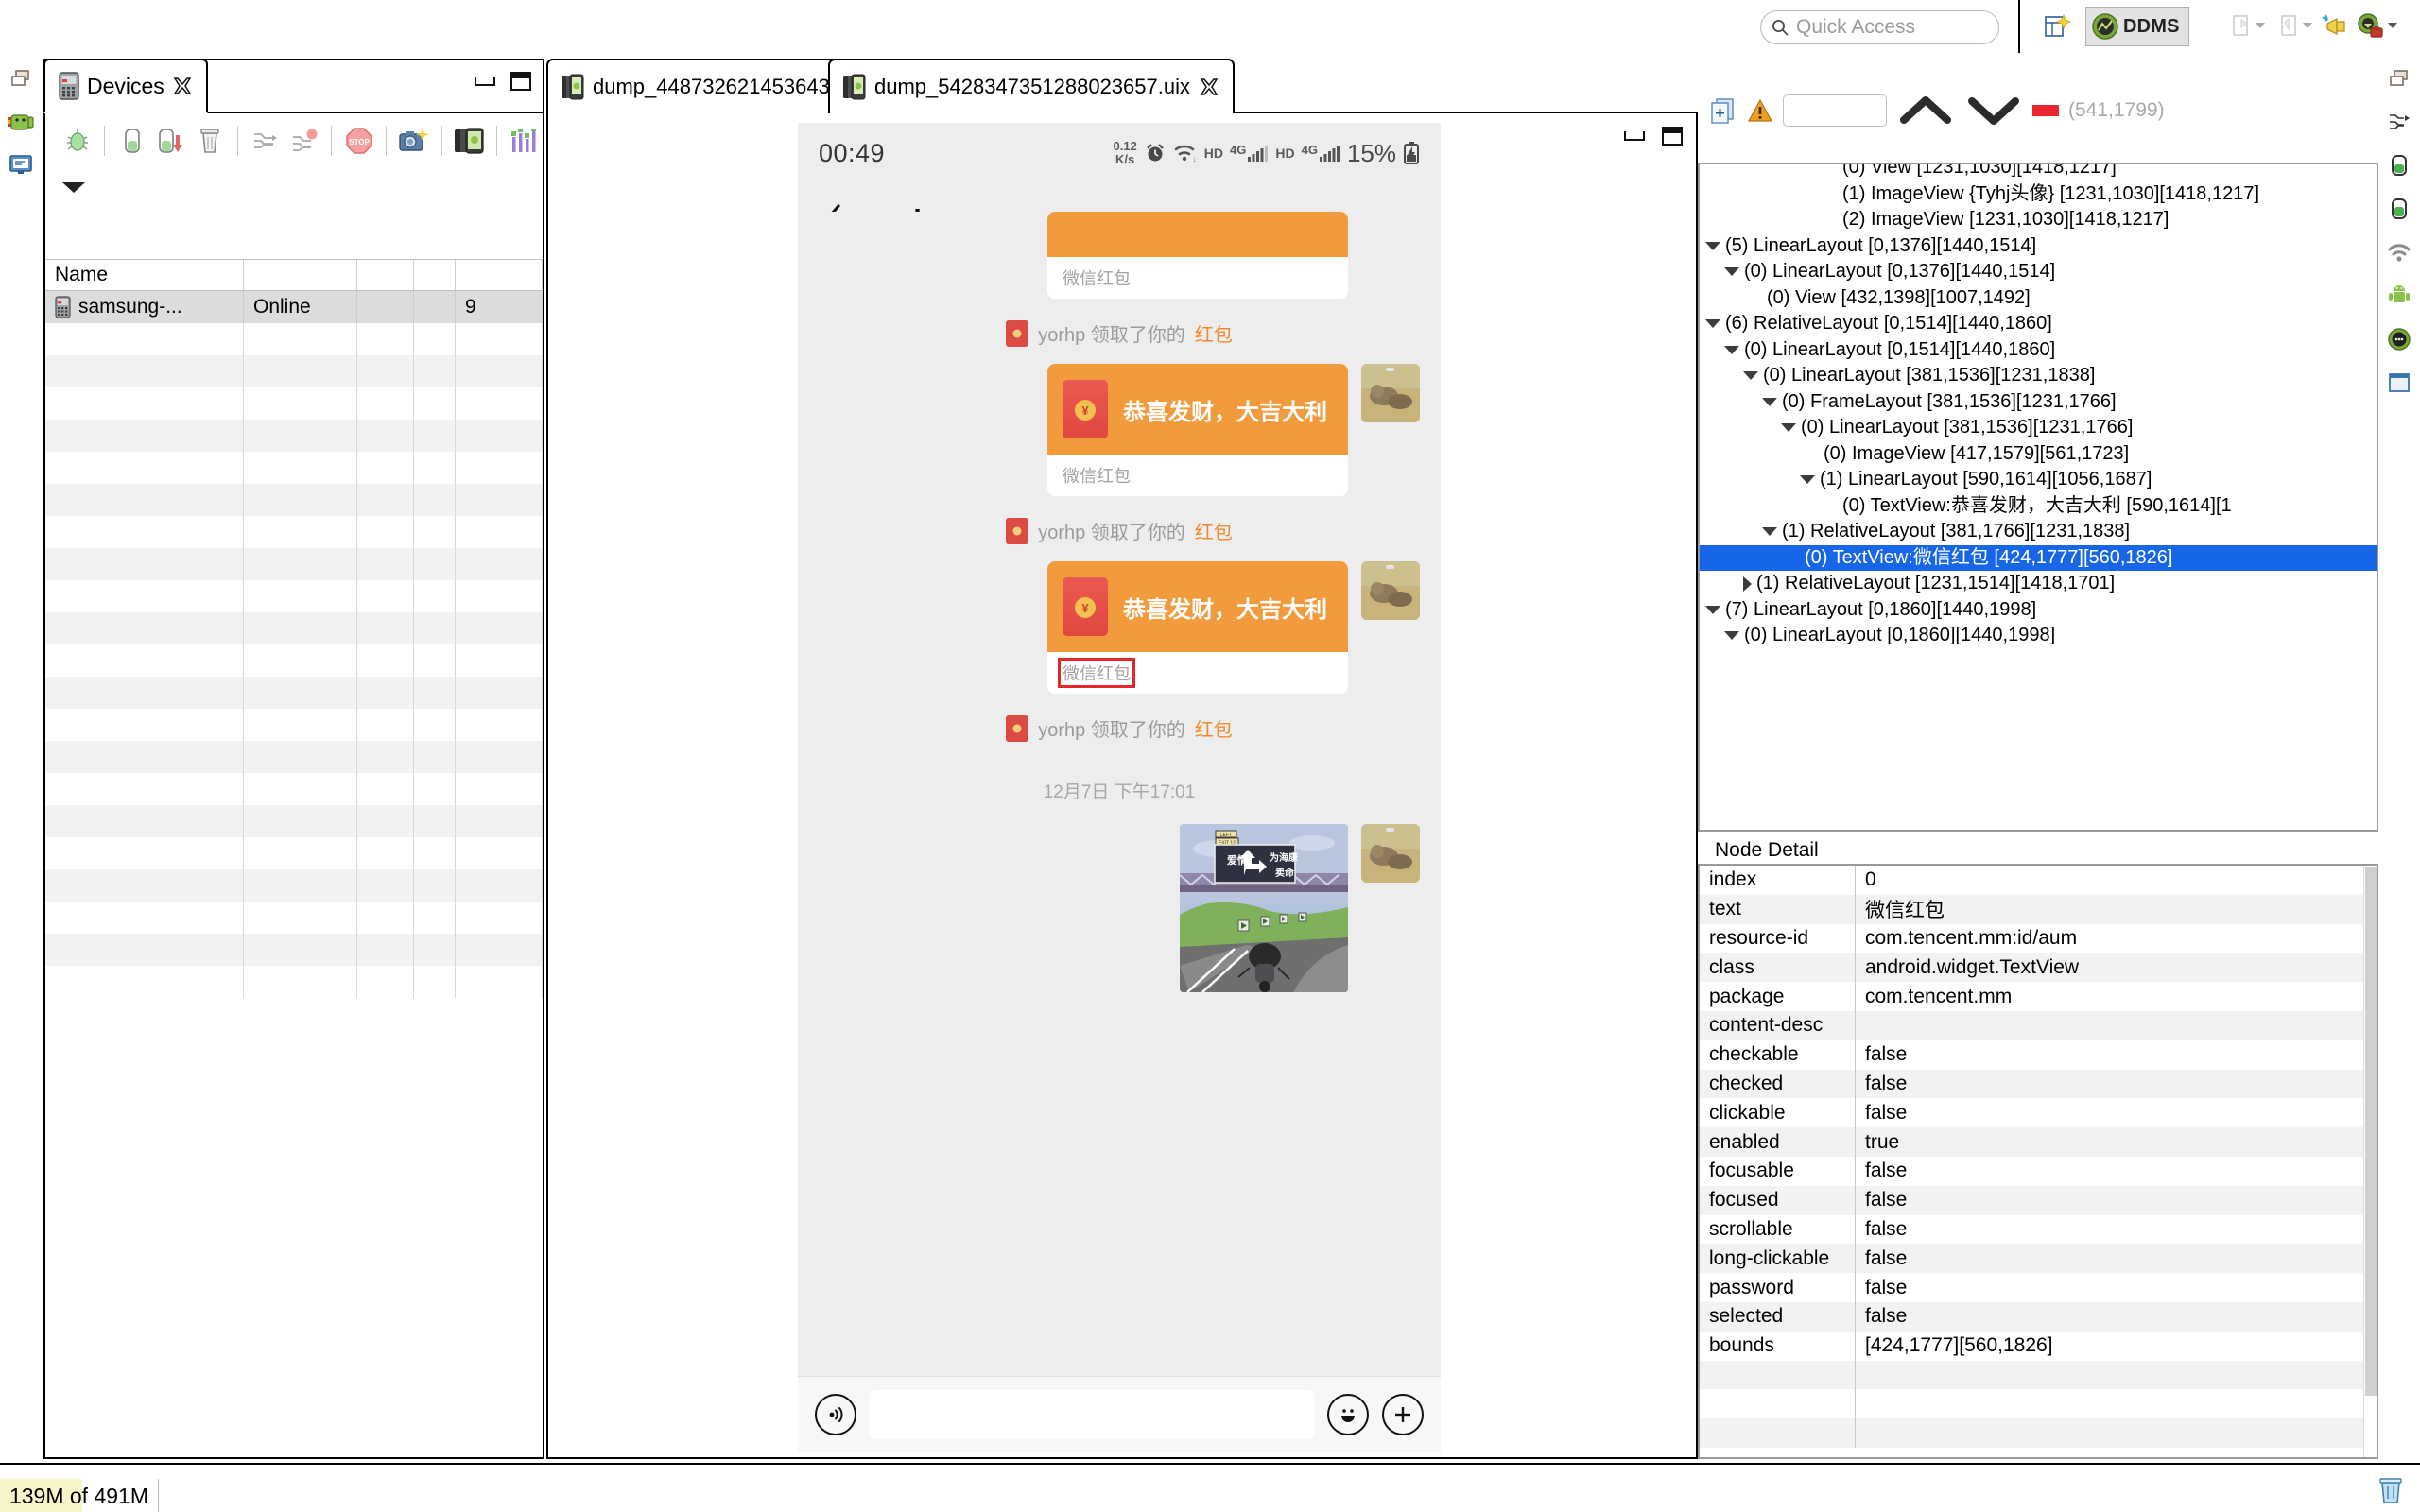 The width and height of the screenshot is (2420, 1512). I want to click on run-external-tools-icon, so click(2334, 26).